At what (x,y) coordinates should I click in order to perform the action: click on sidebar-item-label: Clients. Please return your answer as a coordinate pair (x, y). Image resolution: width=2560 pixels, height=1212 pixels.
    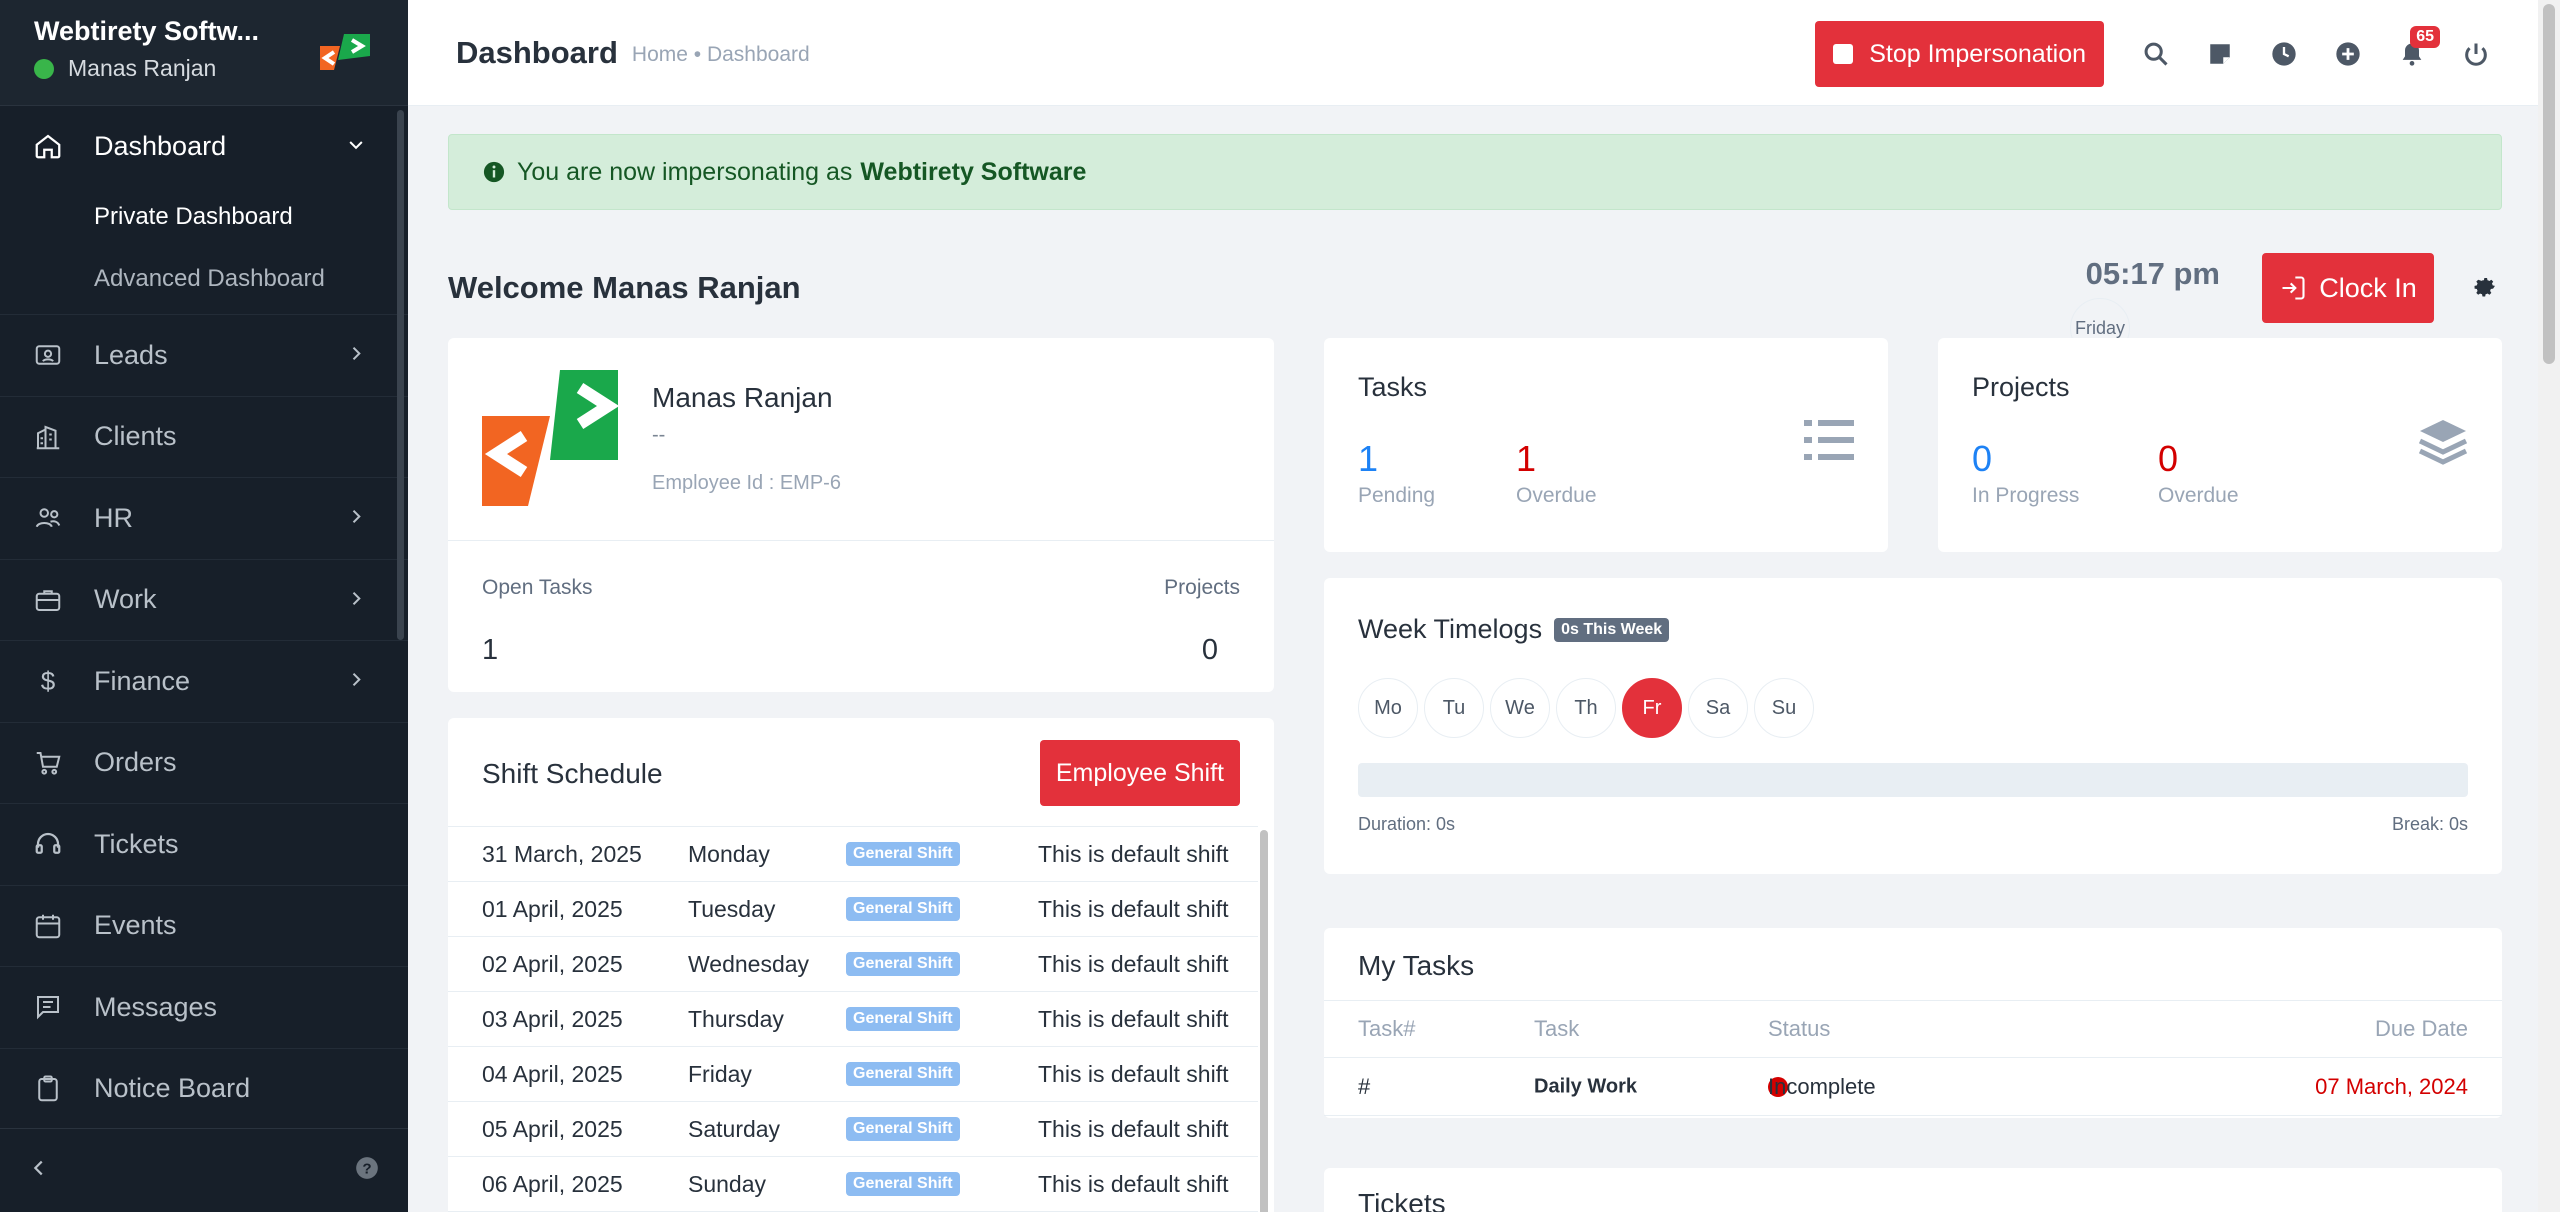
    Looking at the image, I should click on (135, 436).